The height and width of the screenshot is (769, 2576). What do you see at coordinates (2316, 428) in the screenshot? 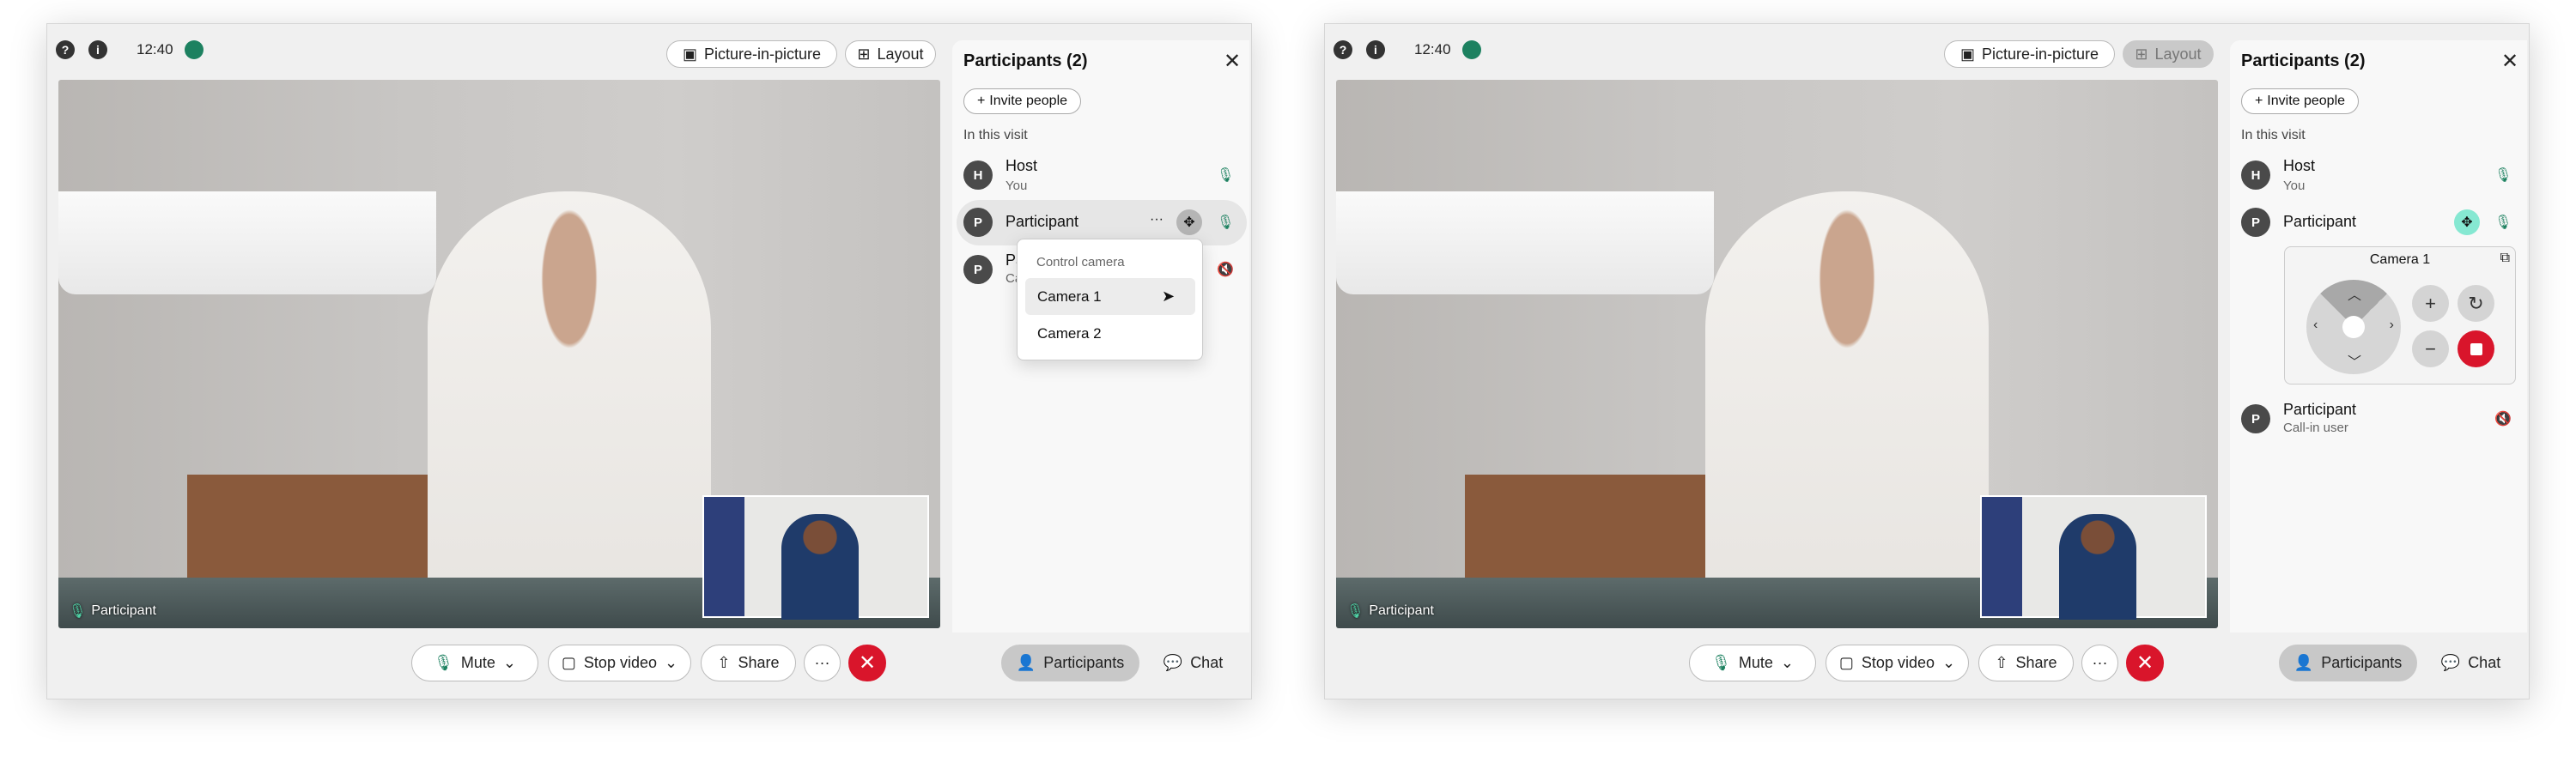
I see `participant-sub: Call-in user` at bounding box center [2316, 428].